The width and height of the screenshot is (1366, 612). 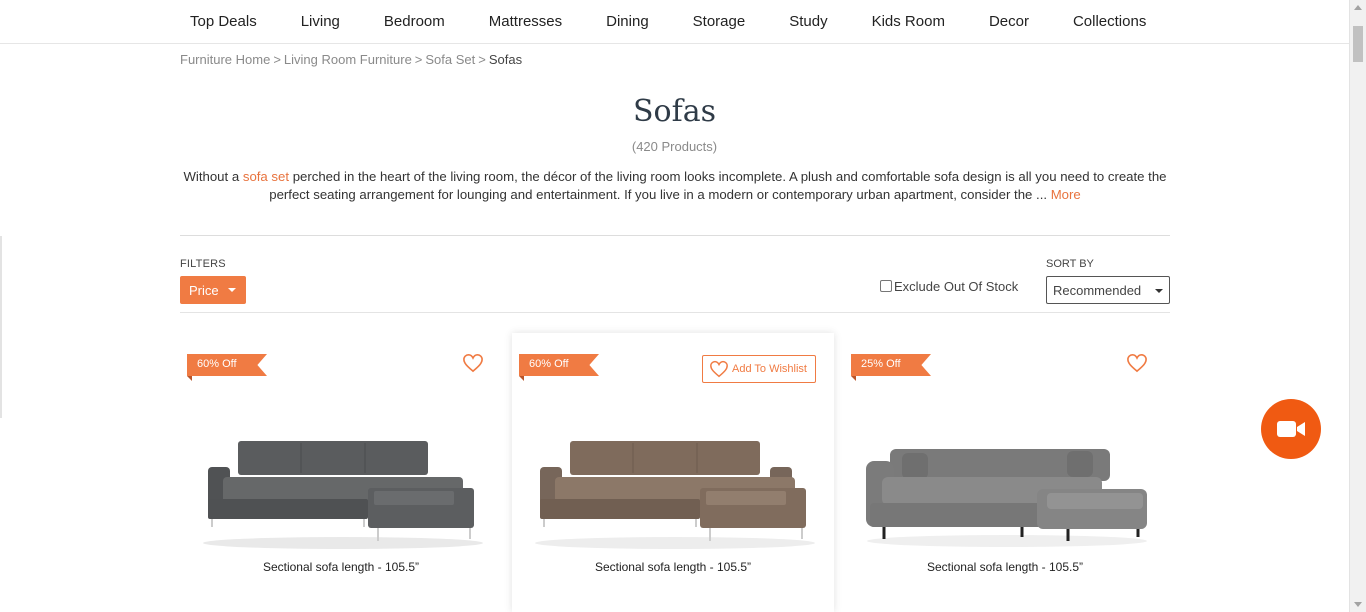 I want to click on scroll-up-arrow-icon, so click(x=1358, y=7).